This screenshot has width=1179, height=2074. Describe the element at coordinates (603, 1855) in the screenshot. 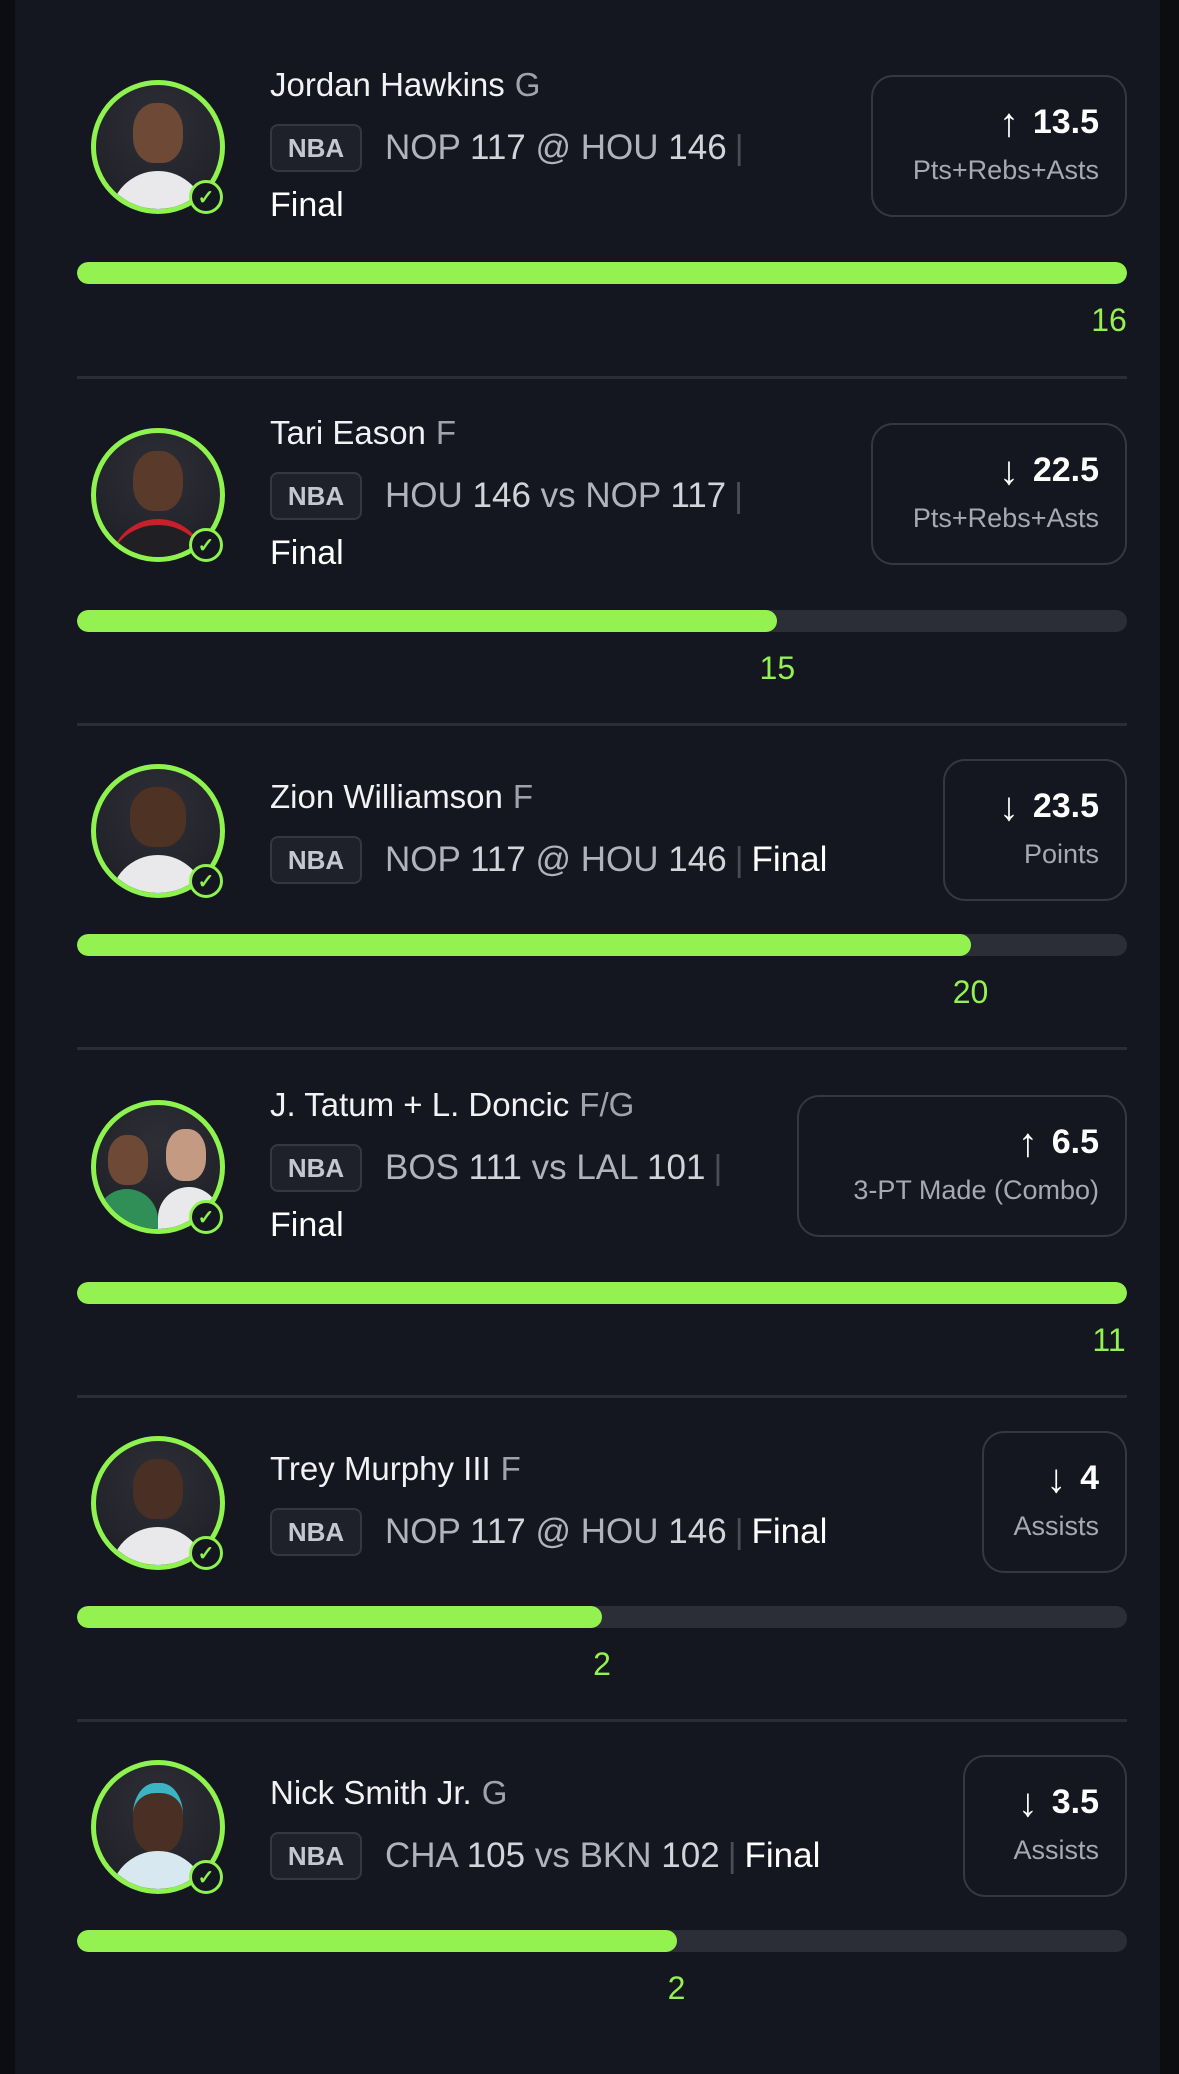

I see `game-score: CHA 105 vs BKN 102 | Final` at that location.